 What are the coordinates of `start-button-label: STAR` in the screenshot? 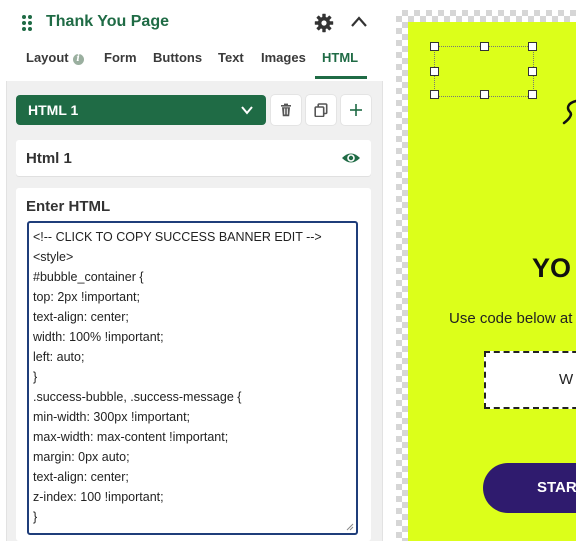 It's located at (556, 487).